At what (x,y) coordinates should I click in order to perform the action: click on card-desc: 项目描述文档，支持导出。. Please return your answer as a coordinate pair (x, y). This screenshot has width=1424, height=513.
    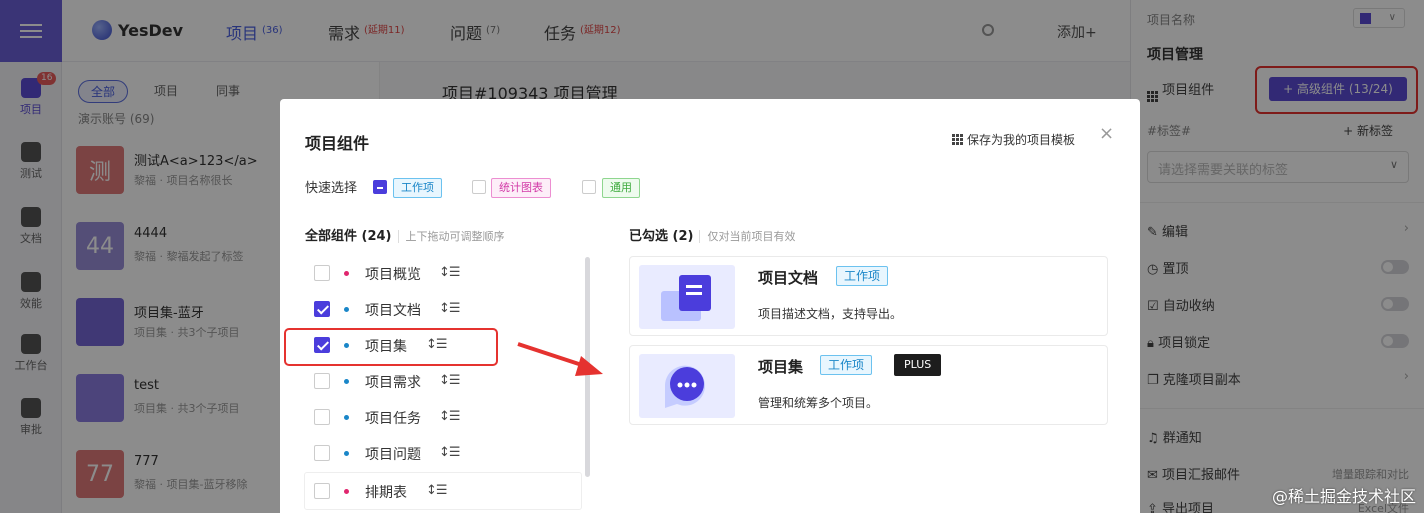
    Looking at the image, I should click on (830, 314).